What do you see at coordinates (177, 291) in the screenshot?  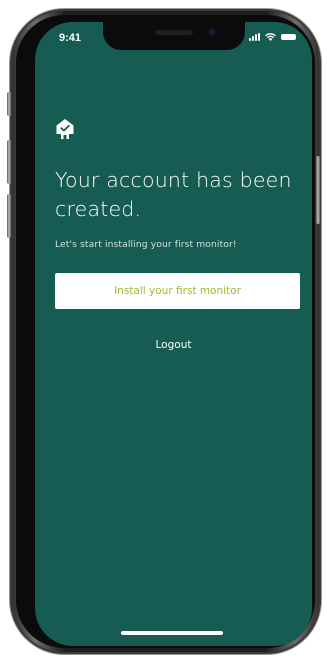 I see `install-first-monitor-button: Install your first monitor` at bounding box center [177, 291].